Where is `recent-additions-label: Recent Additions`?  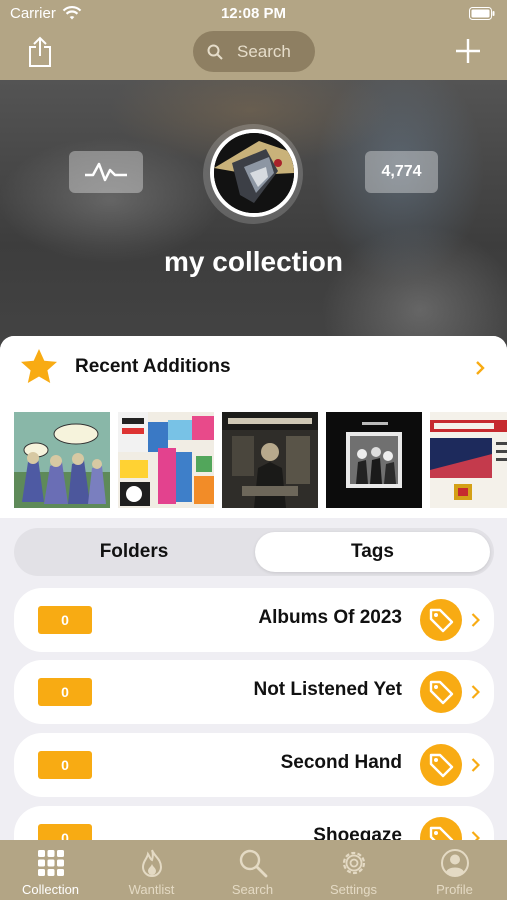 recent-additions-label: Recent Additions is located at coordinates (153, 366).